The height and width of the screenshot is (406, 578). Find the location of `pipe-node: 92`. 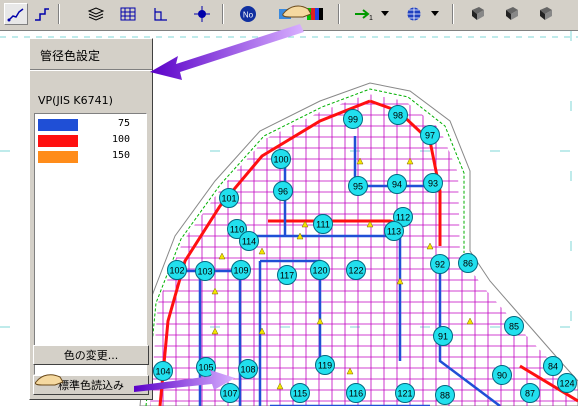

pipe-node: 92 is located at coordinates (440, 264).